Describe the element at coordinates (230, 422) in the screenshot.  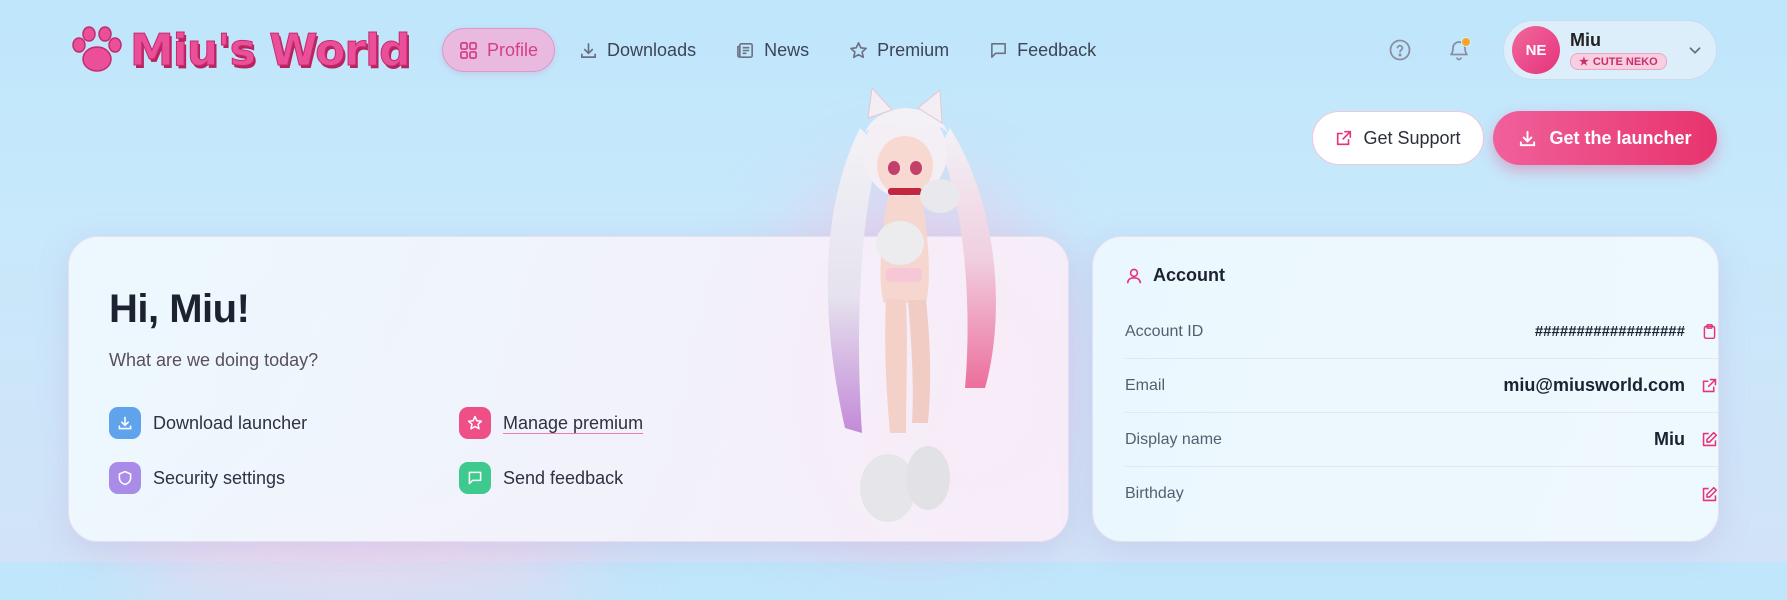
I see `quick-download-launcher-label: Download launcher` at that location.